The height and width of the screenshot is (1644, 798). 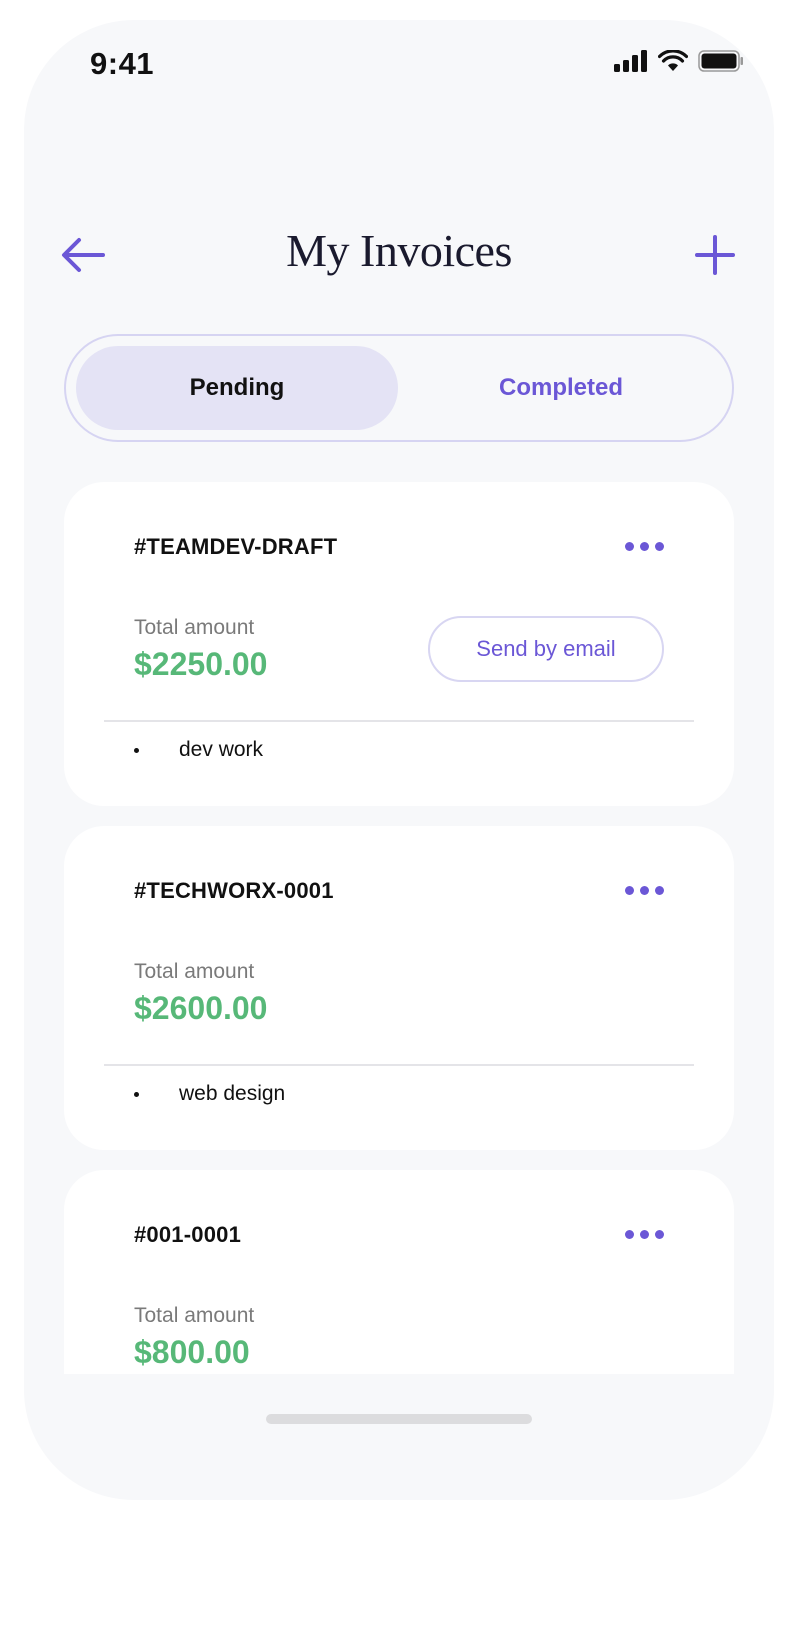 I want to click on status-time: 9:41, so click(x=122, y=63).